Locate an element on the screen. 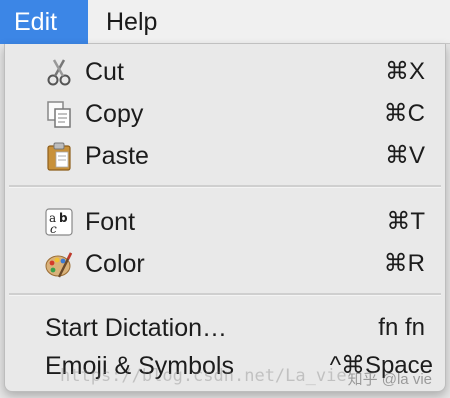 The image size is (450, 398). menu-item-label: Font is located at coordinates (110, 222).